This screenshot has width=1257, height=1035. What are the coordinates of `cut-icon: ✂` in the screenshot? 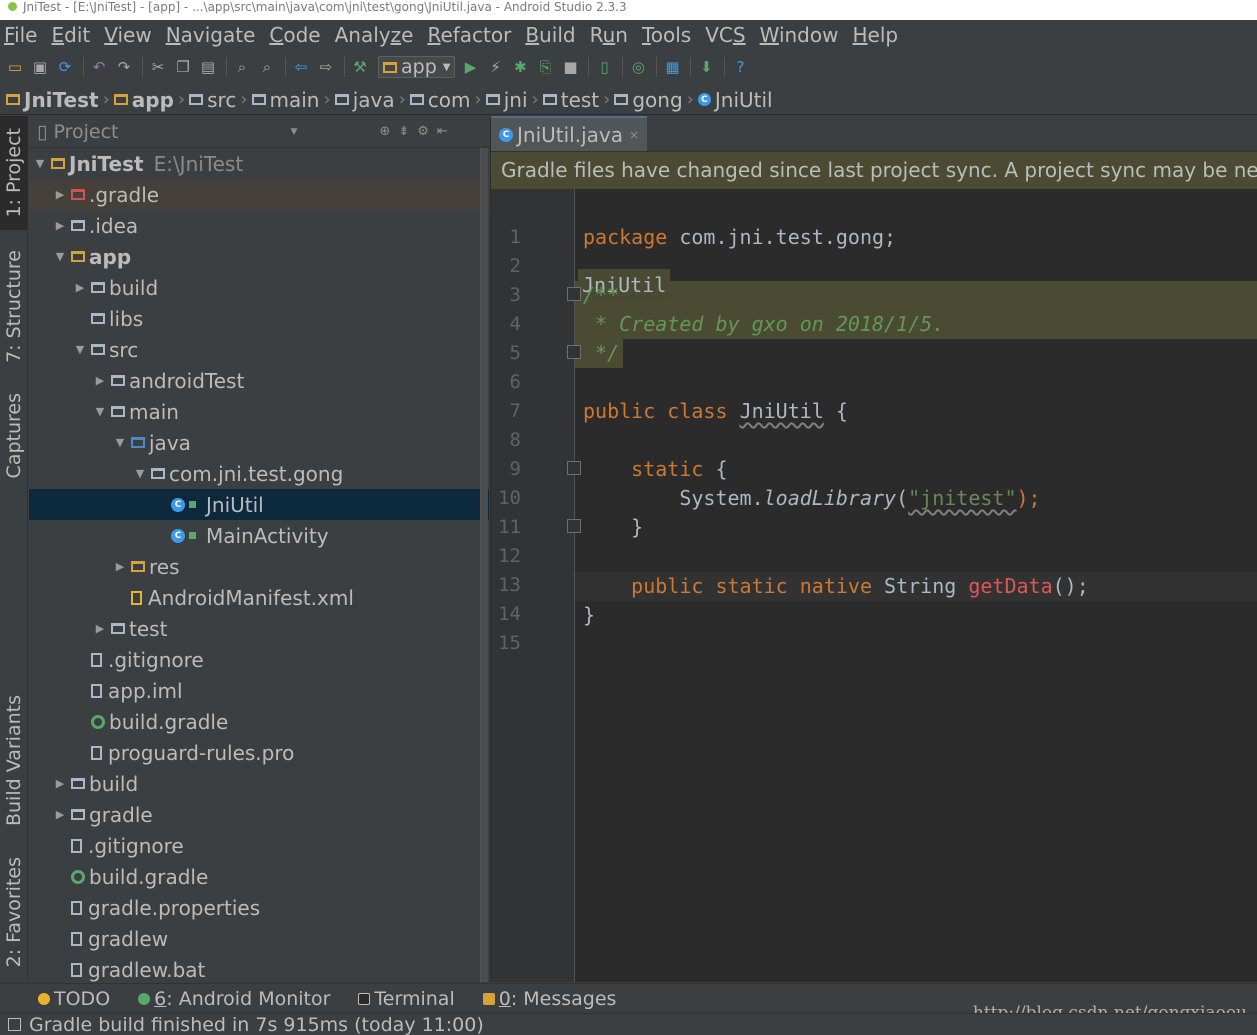 It's located at (158, 67).